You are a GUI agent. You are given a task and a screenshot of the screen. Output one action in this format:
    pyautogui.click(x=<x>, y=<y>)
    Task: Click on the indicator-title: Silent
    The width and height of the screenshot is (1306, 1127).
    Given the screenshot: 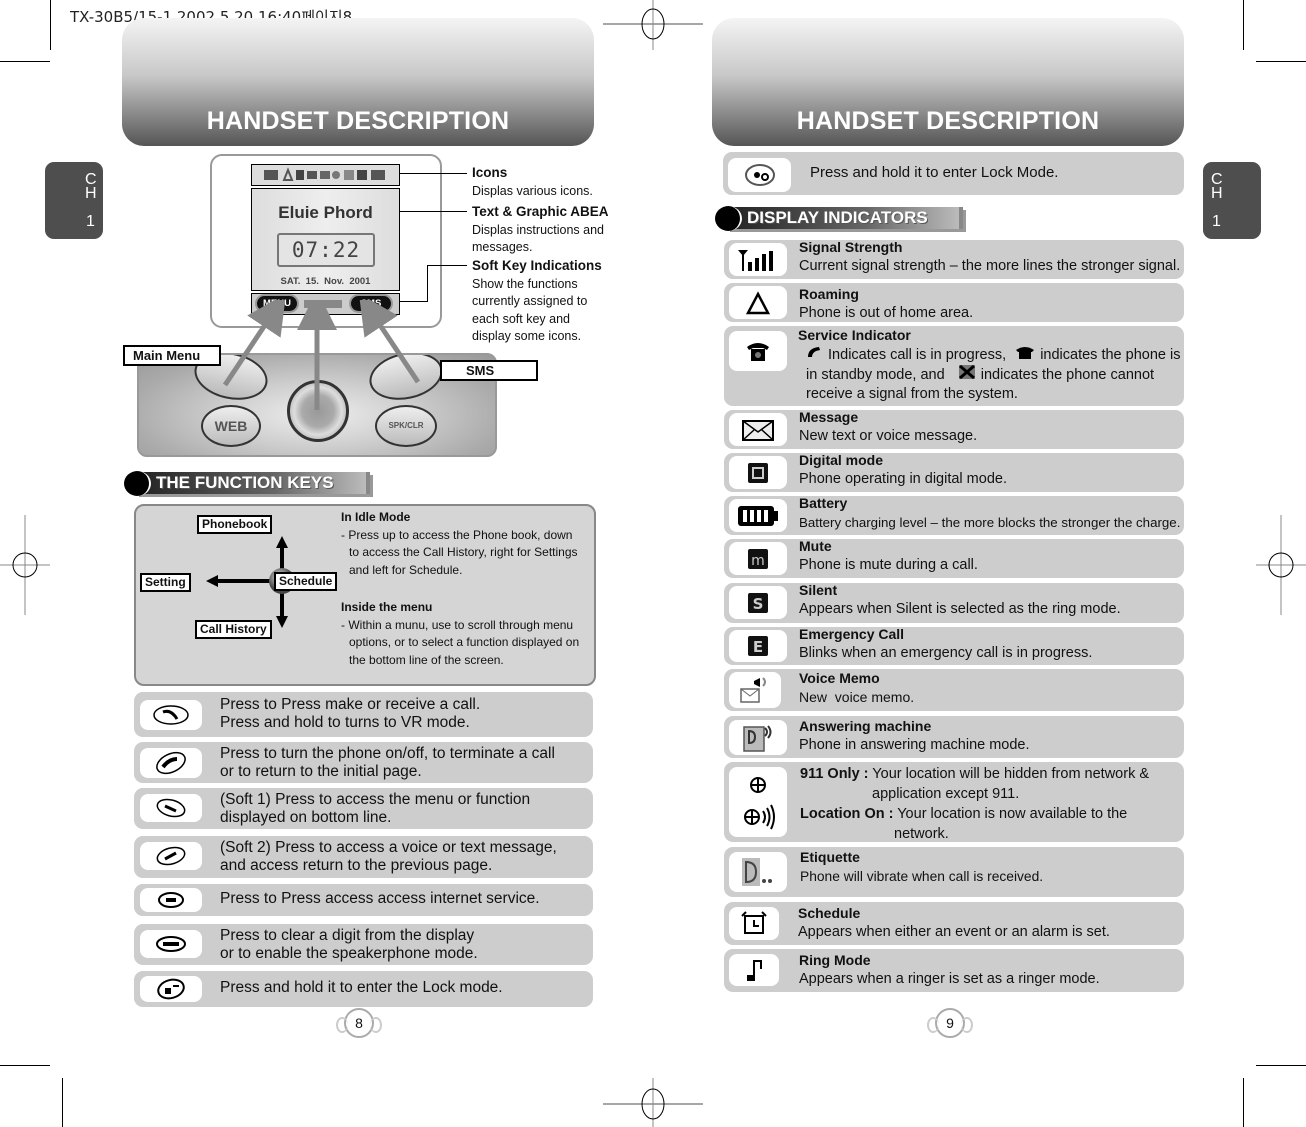 What is the action you would take?
    pyautogui.click(x=818, y=590)
    